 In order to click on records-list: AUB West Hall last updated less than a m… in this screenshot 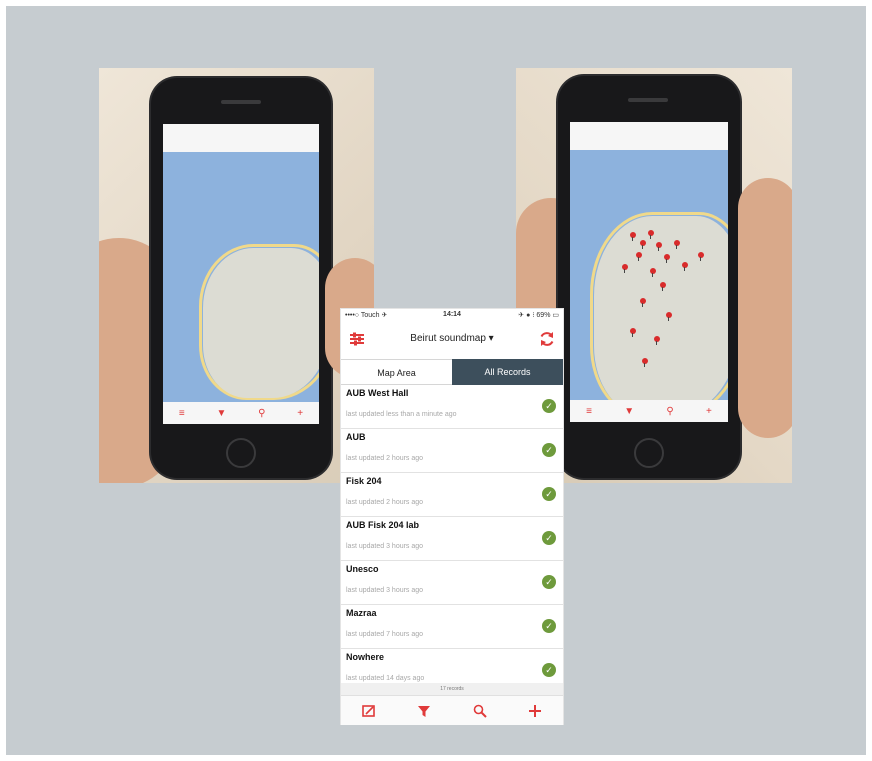, I will do `click(452, 539)`.